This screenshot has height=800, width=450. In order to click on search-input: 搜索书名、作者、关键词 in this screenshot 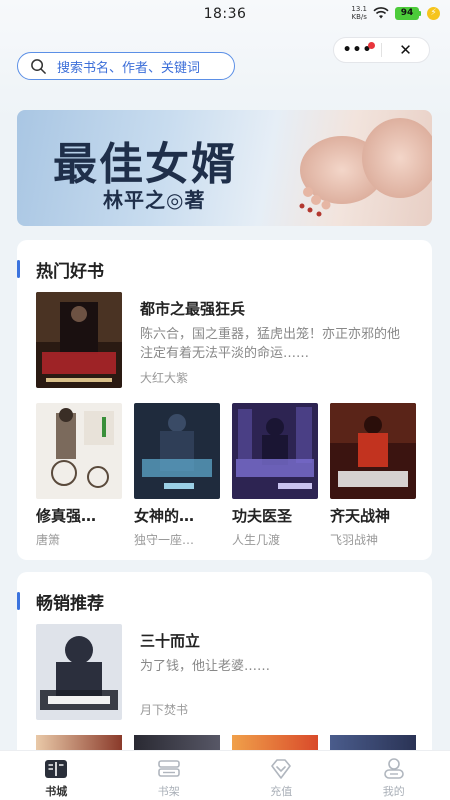, I will do `click(126, 66)`.